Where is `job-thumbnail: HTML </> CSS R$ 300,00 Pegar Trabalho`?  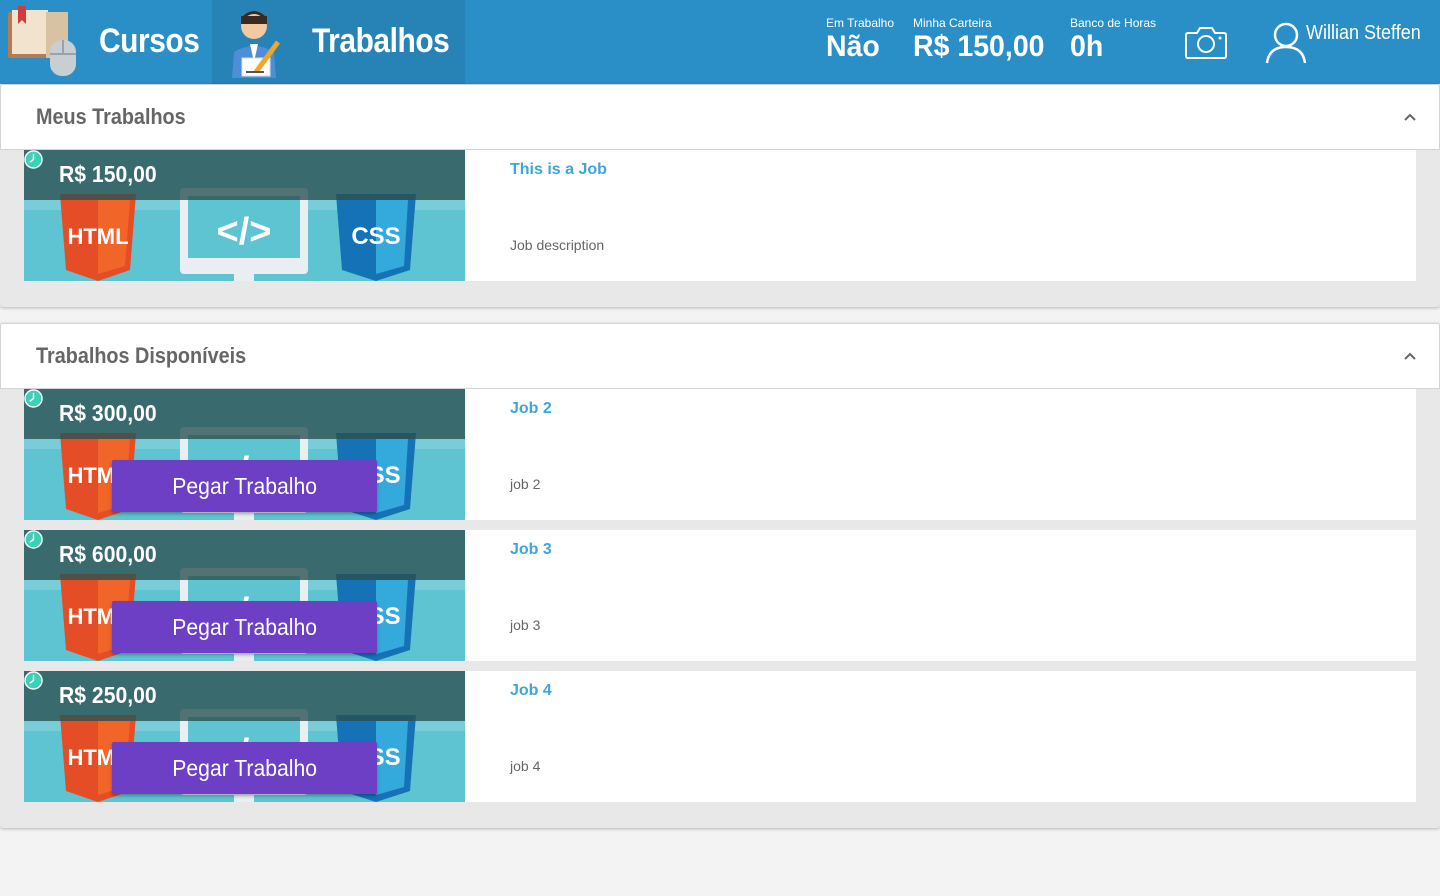
job-thumbnail: HTML </> CSS R$ 300,00 Pegar Trabalho is located at coordinates (244, 454).